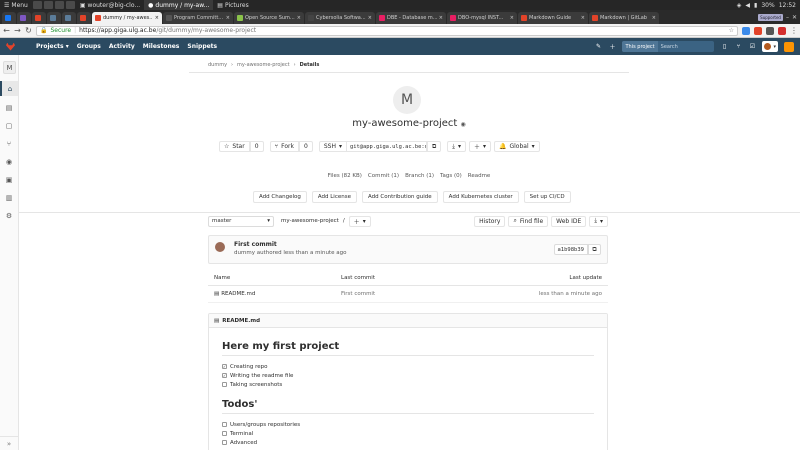 This screenshot has width=800, height=450. What do you see at coordinates (9, 67) in the screenshot?
I see `sidebar-project-avatar: M` at bounding box center [9, 67].